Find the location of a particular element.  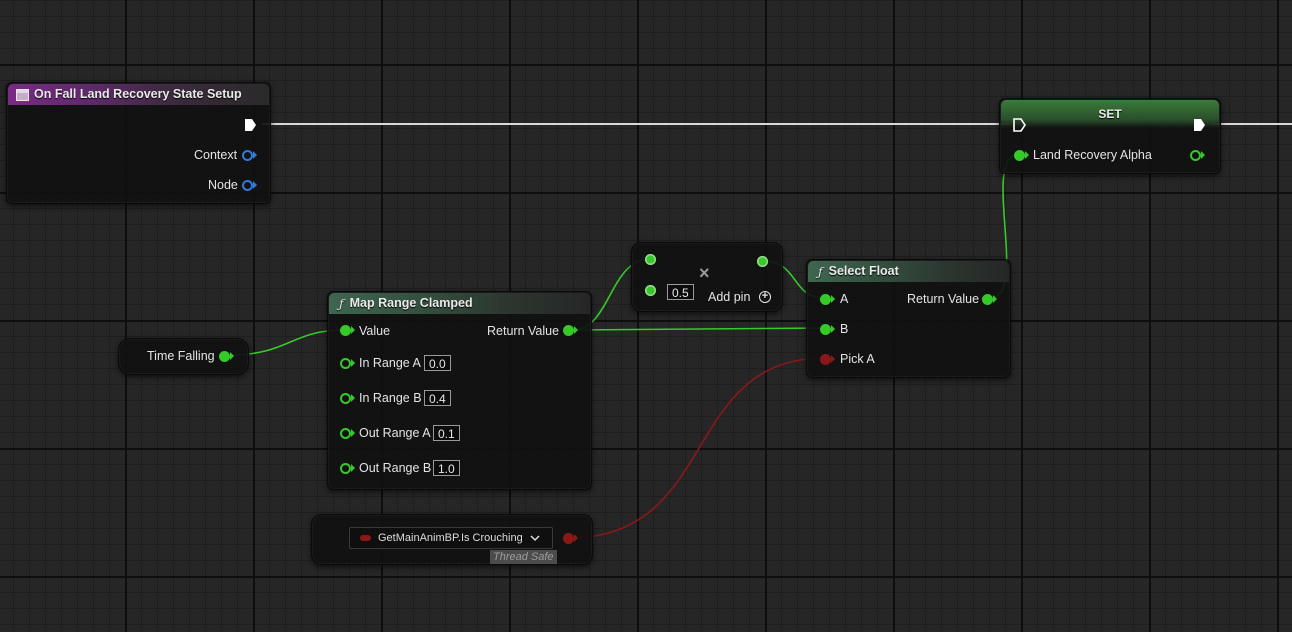

out-range-b-input: 1.0 is located at coordinates (446, 468).